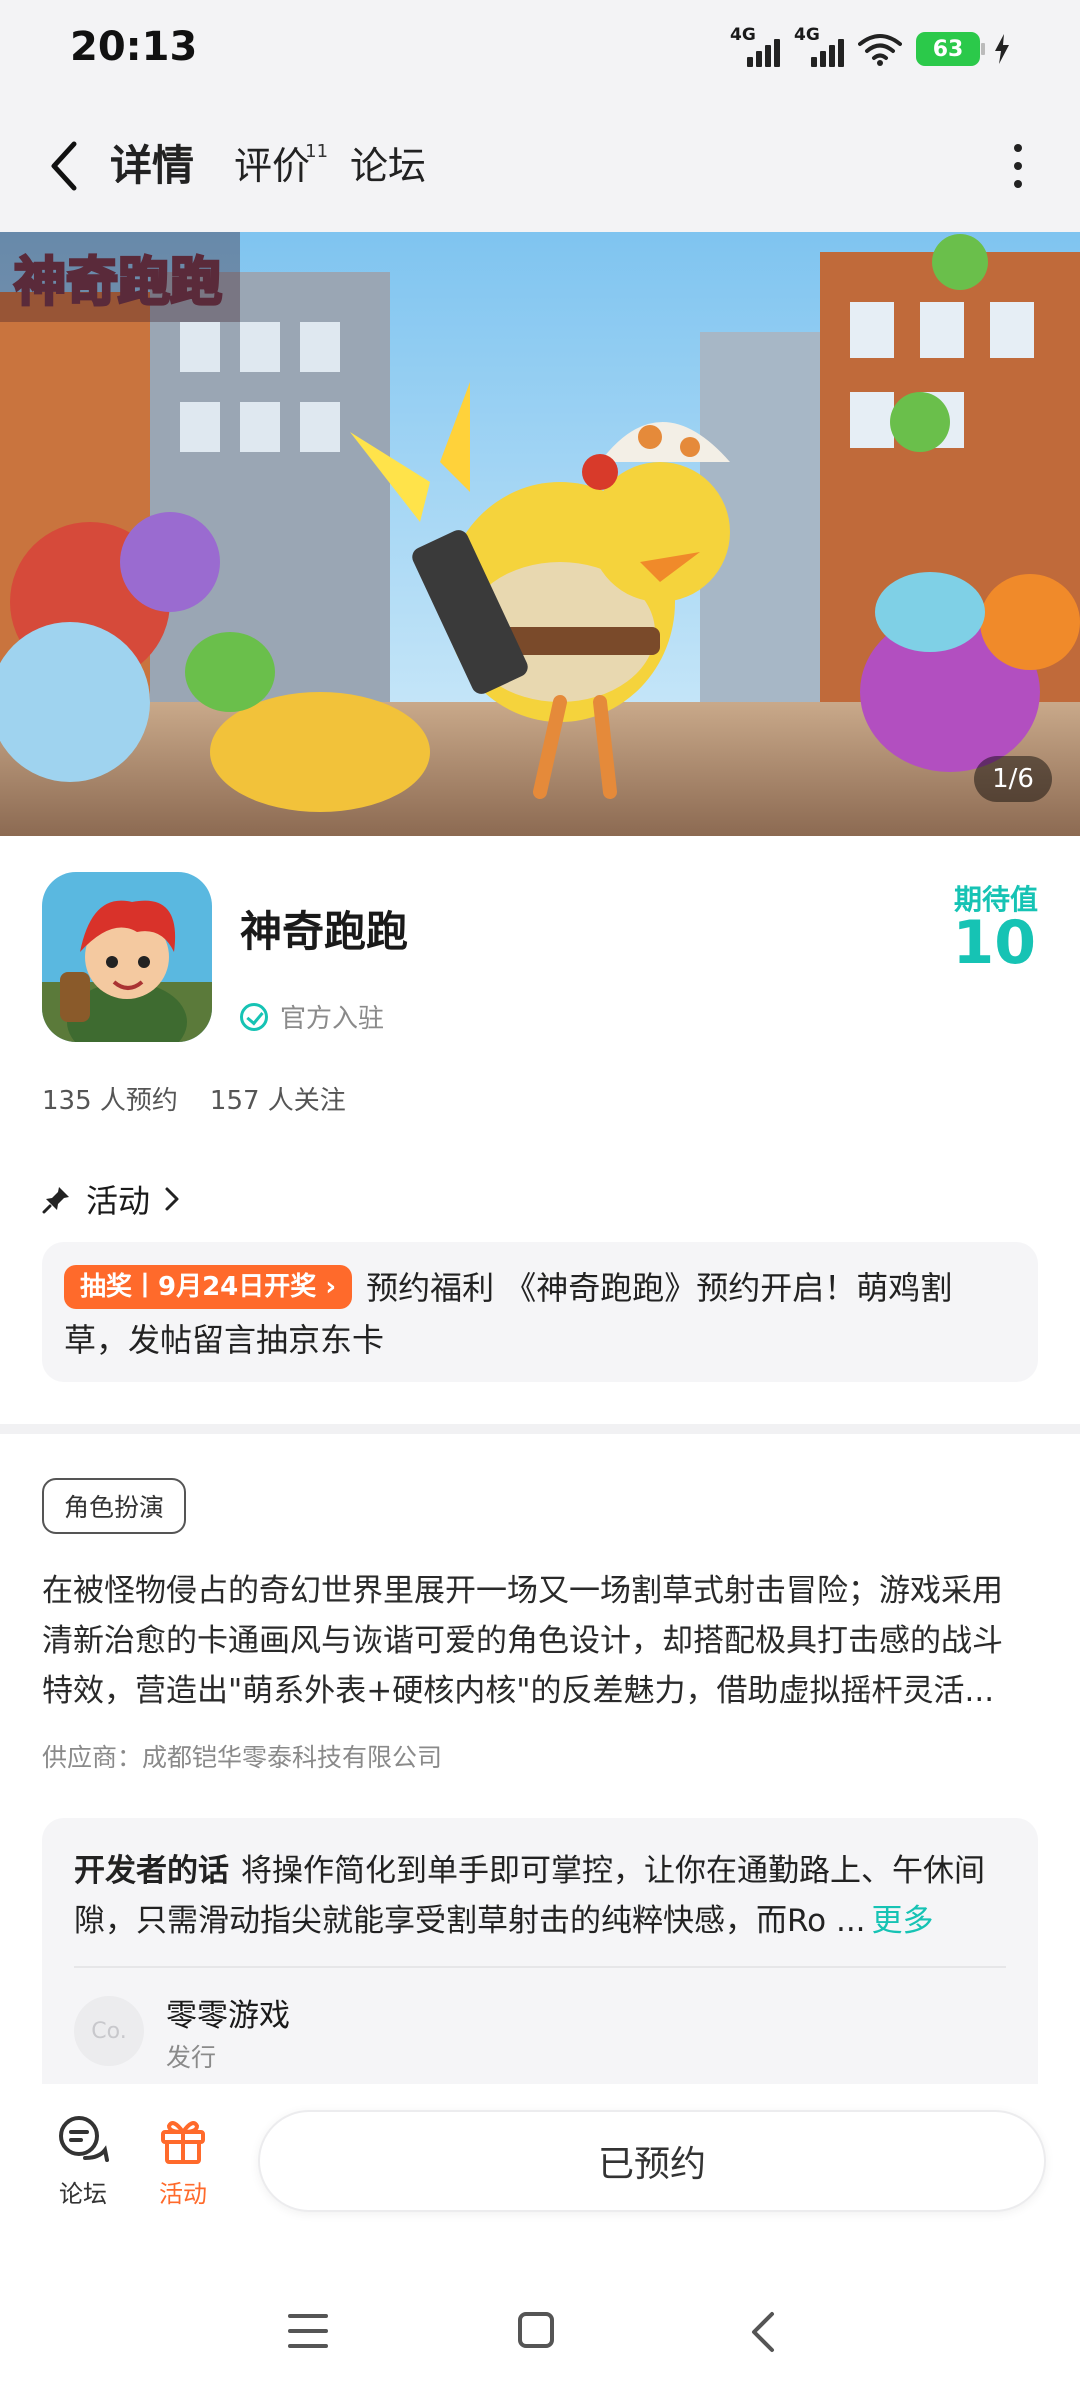 The width and height of the screenshot is (1080, 2401). Describe the element at coordinates (540, 1967) in the screenshot. I see `divider` at that location.